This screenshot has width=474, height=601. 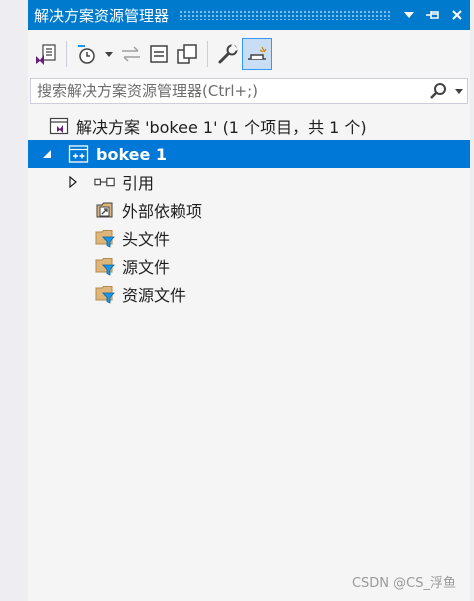 I want to click on tree-row-references: 引用, so click(x=249, y=182).